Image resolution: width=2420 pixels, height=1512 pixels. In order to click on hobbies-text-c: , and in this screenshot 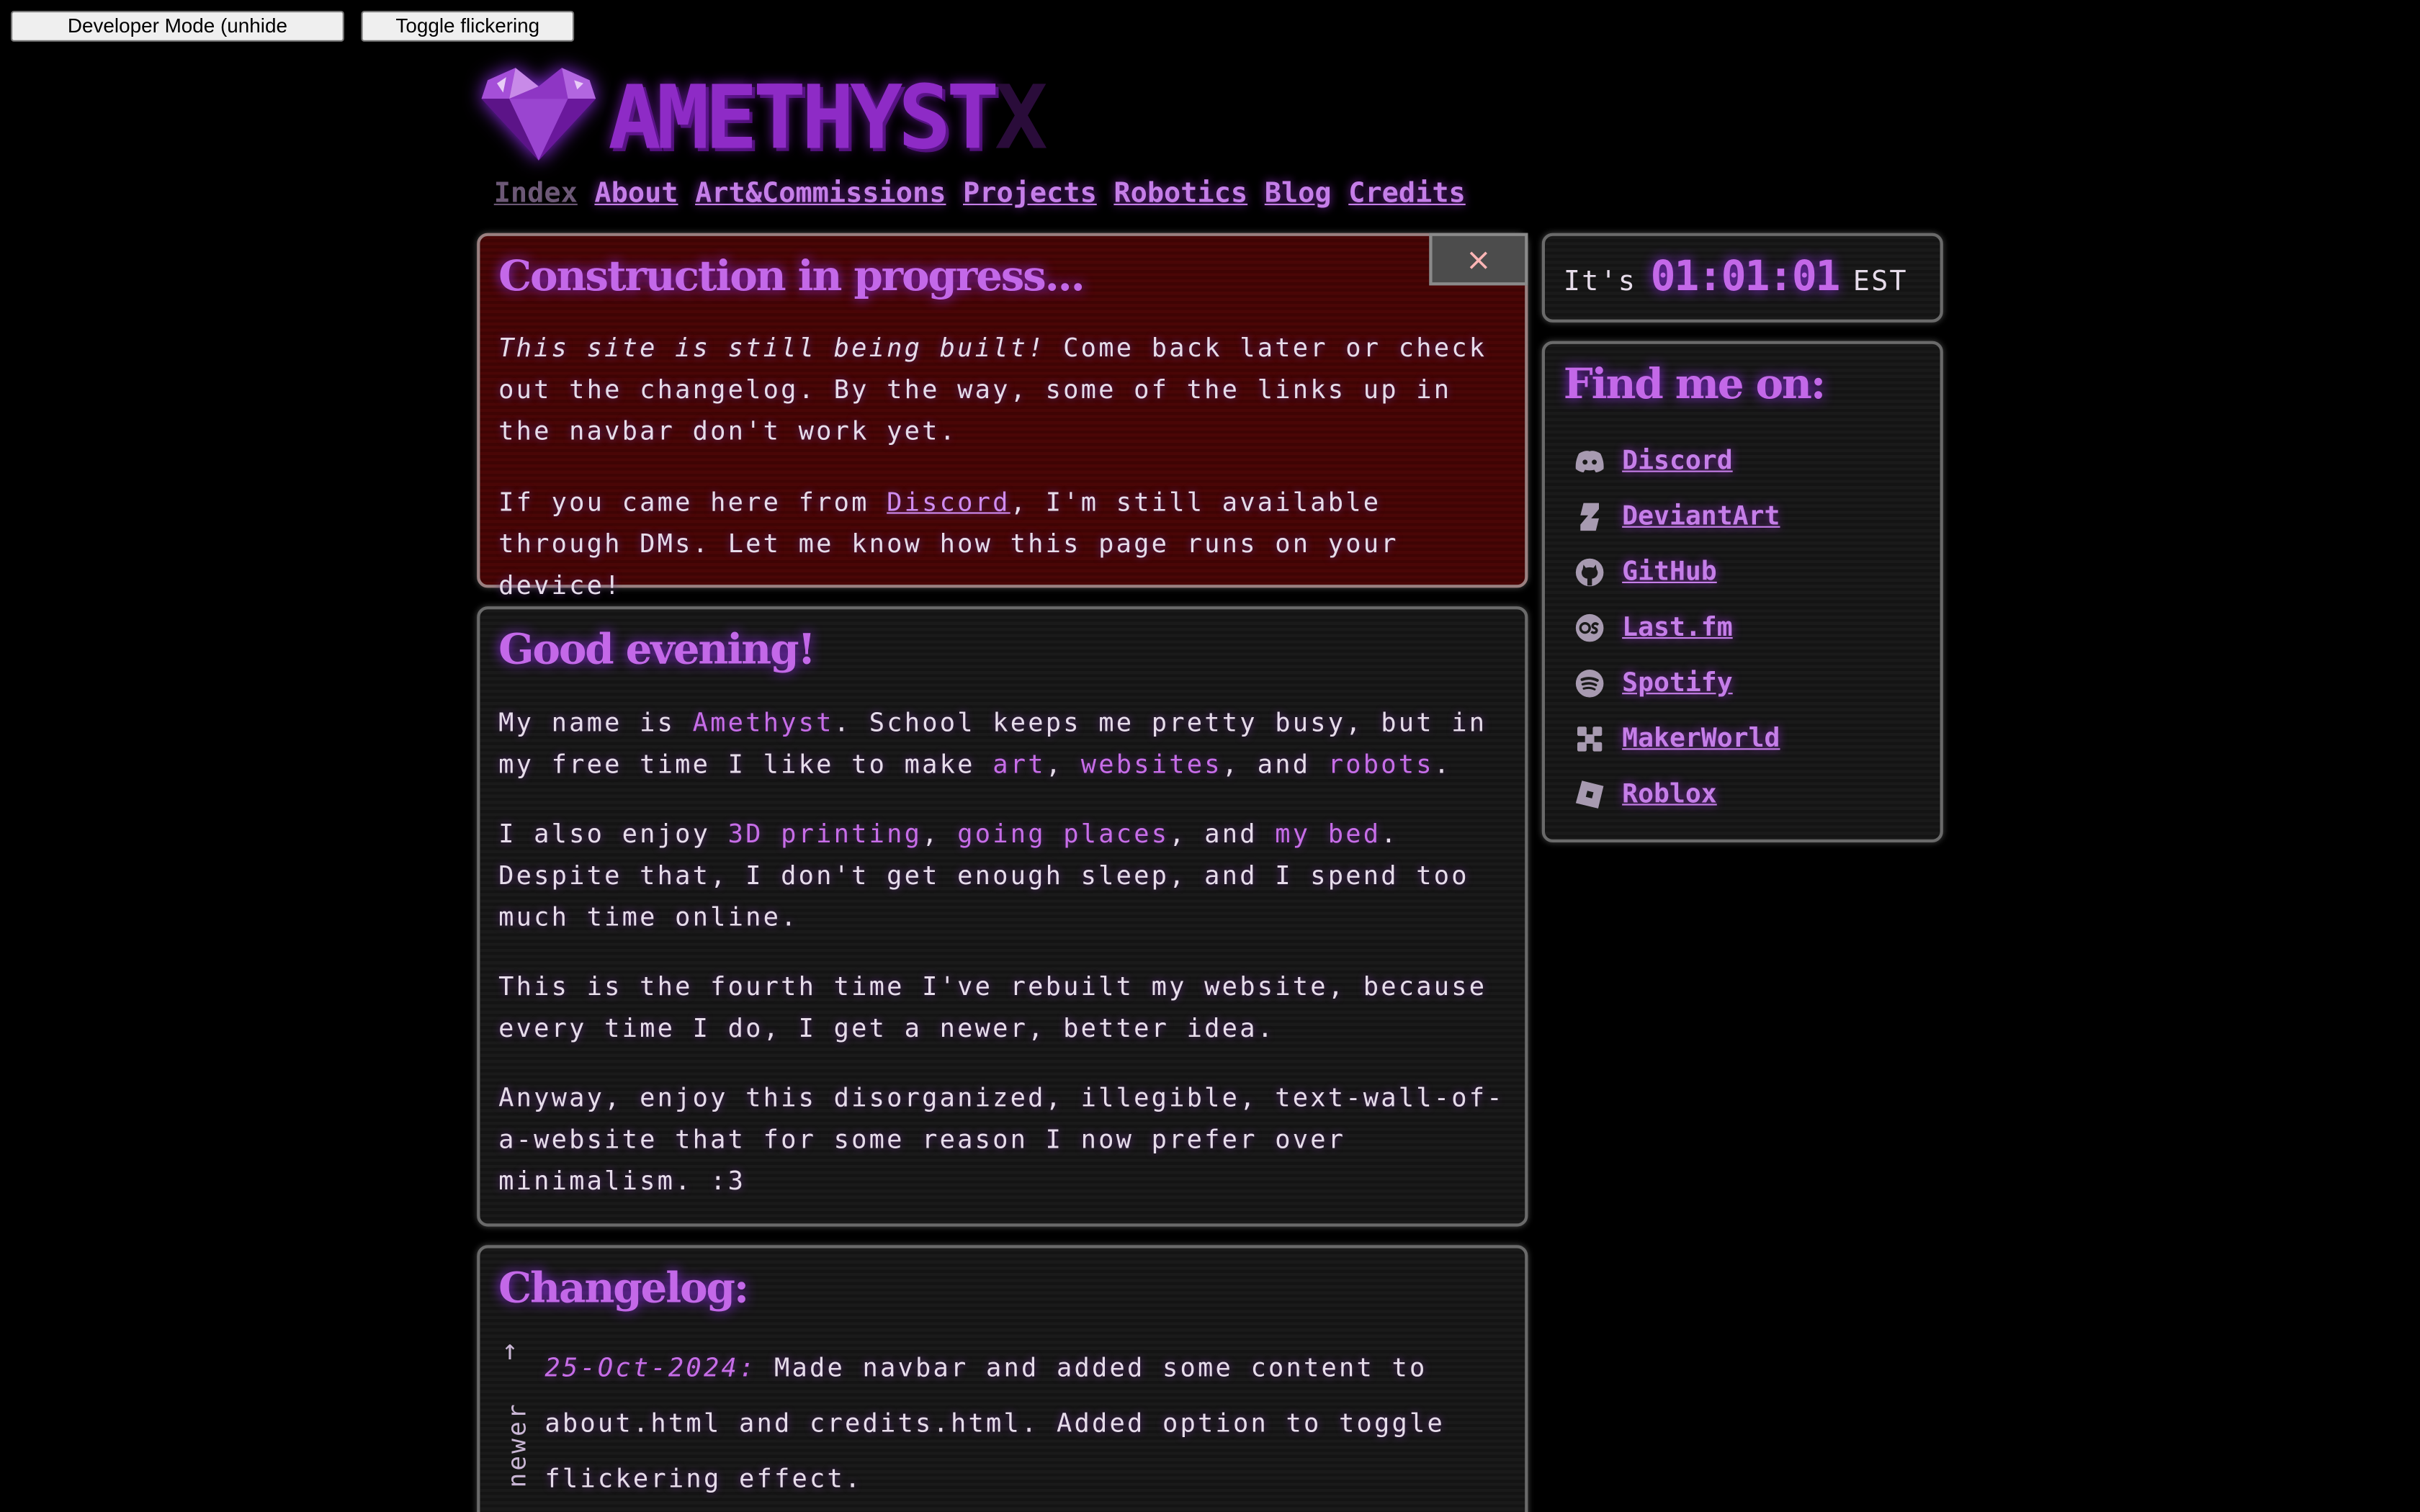, I will do `click(1222, 834)`.